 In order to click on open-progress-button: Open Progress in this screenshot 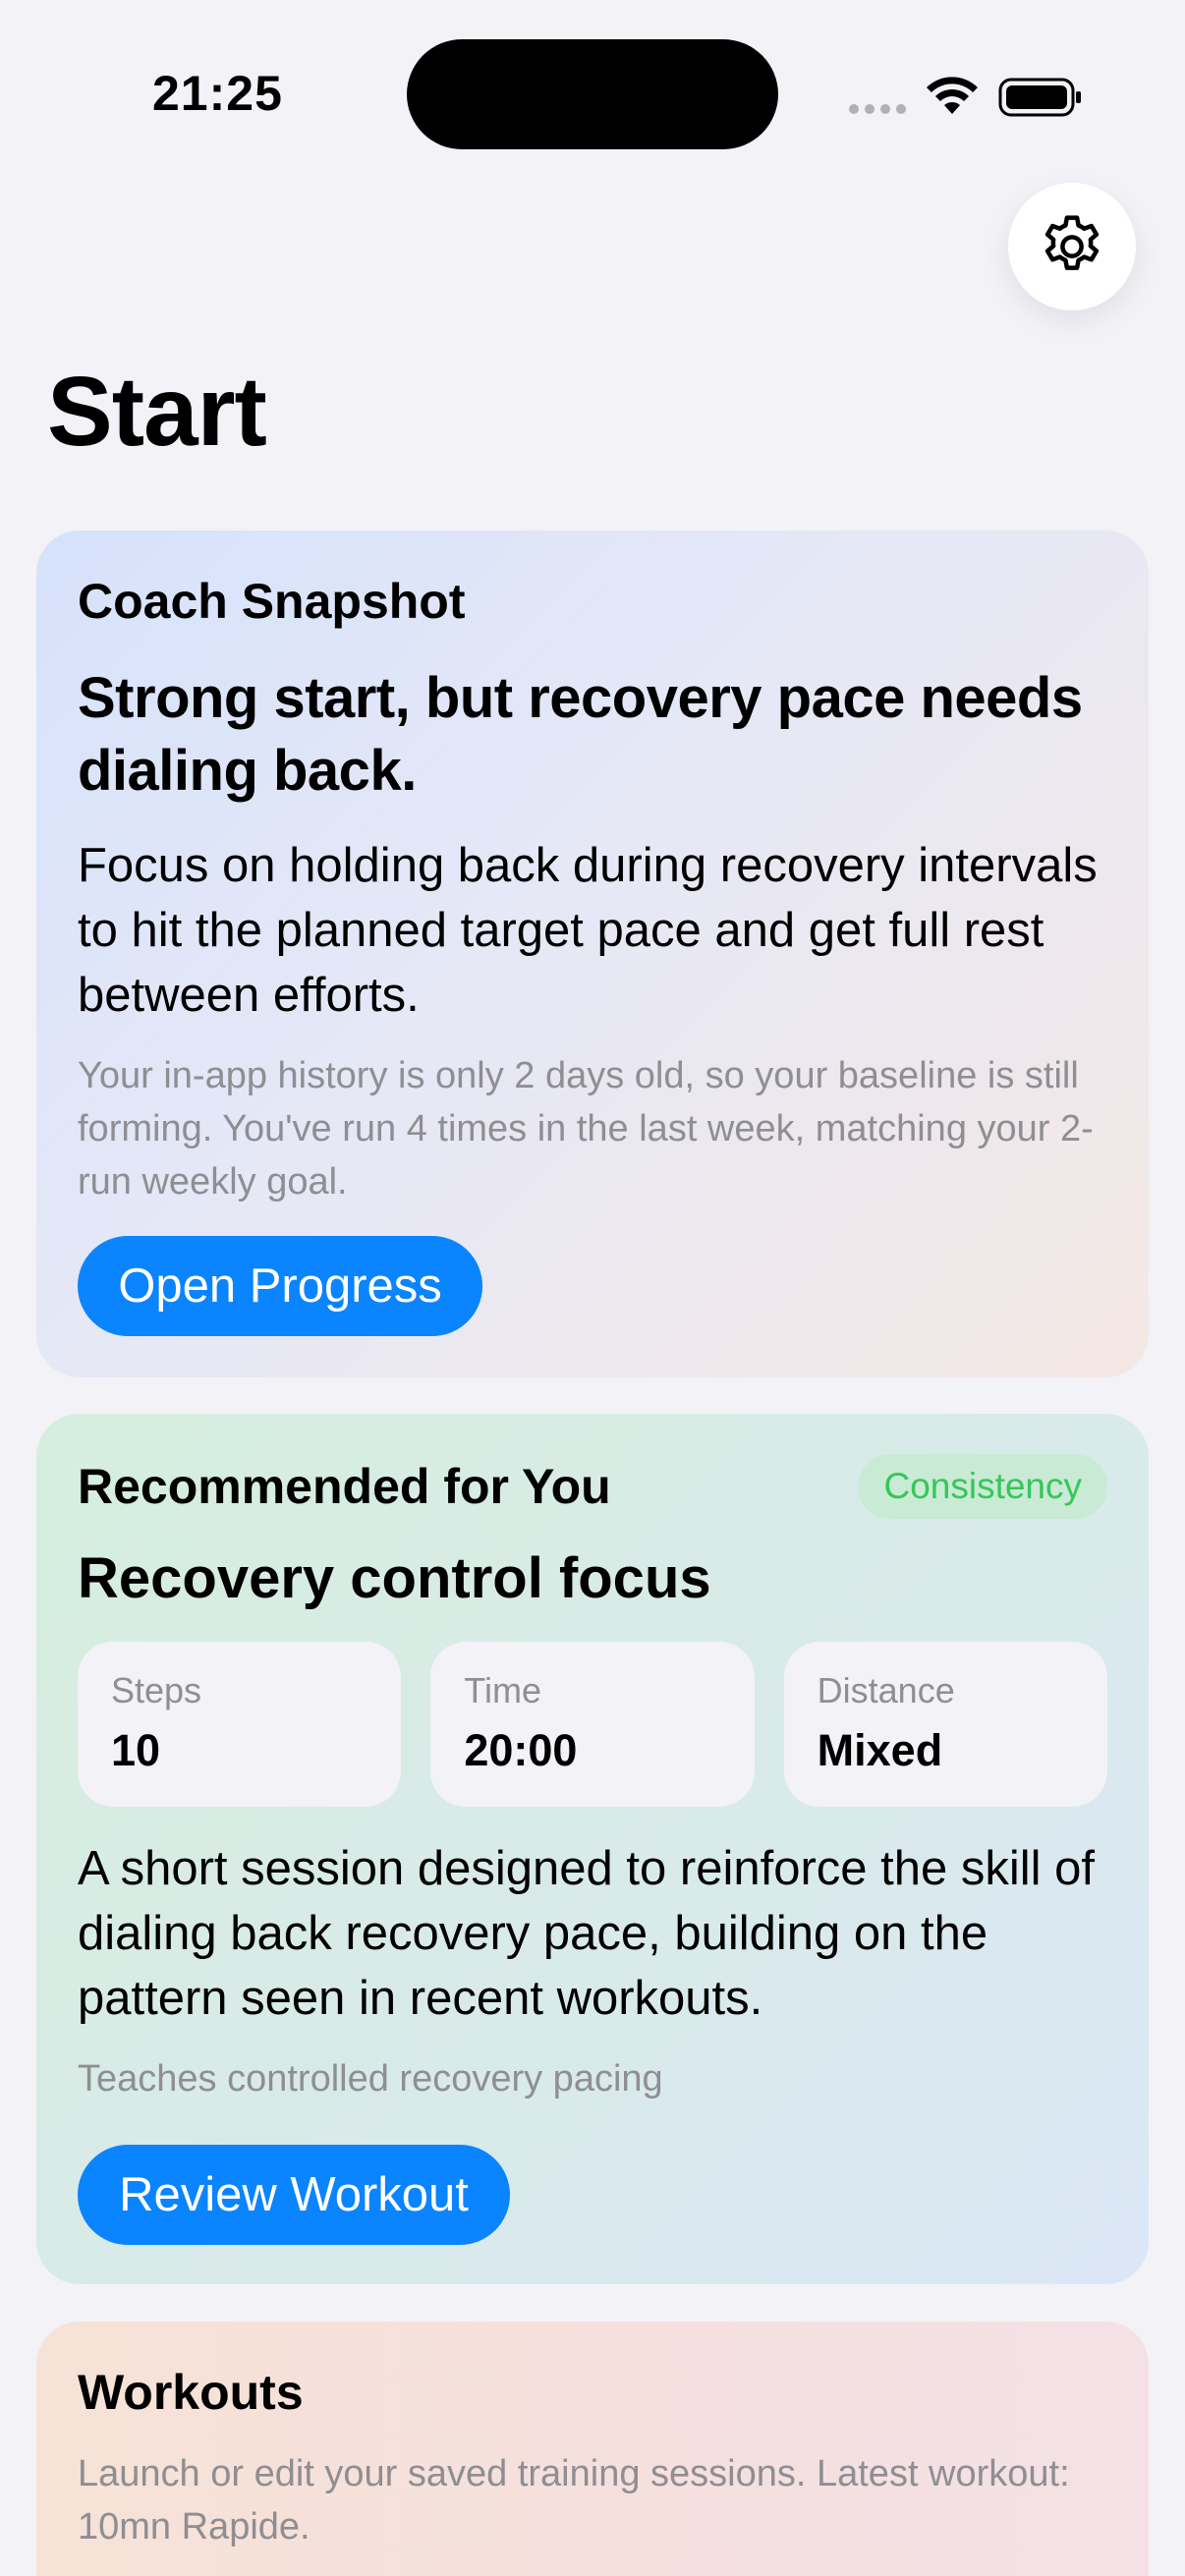, I will do `click(280, 1286)`.